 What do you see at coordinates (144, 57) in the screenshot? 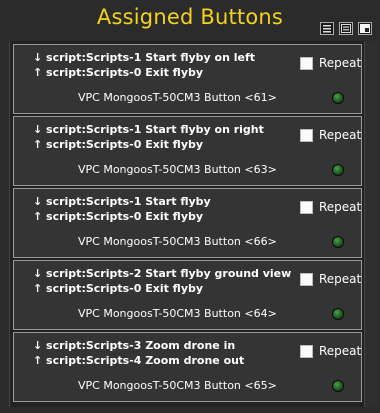
I see `press-action-label: ↓ script:Scripts-1 Start flyby on left` at bounding box center [144, 57].